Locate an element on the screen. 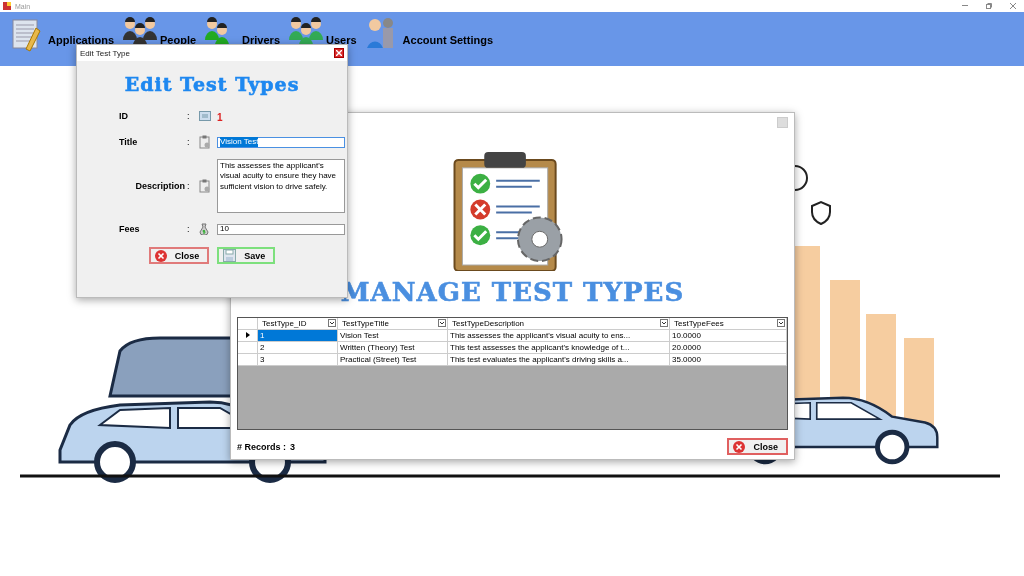 This screenshot has height=576, width=1024. field-label: Title is located at coordinates (128, 142).